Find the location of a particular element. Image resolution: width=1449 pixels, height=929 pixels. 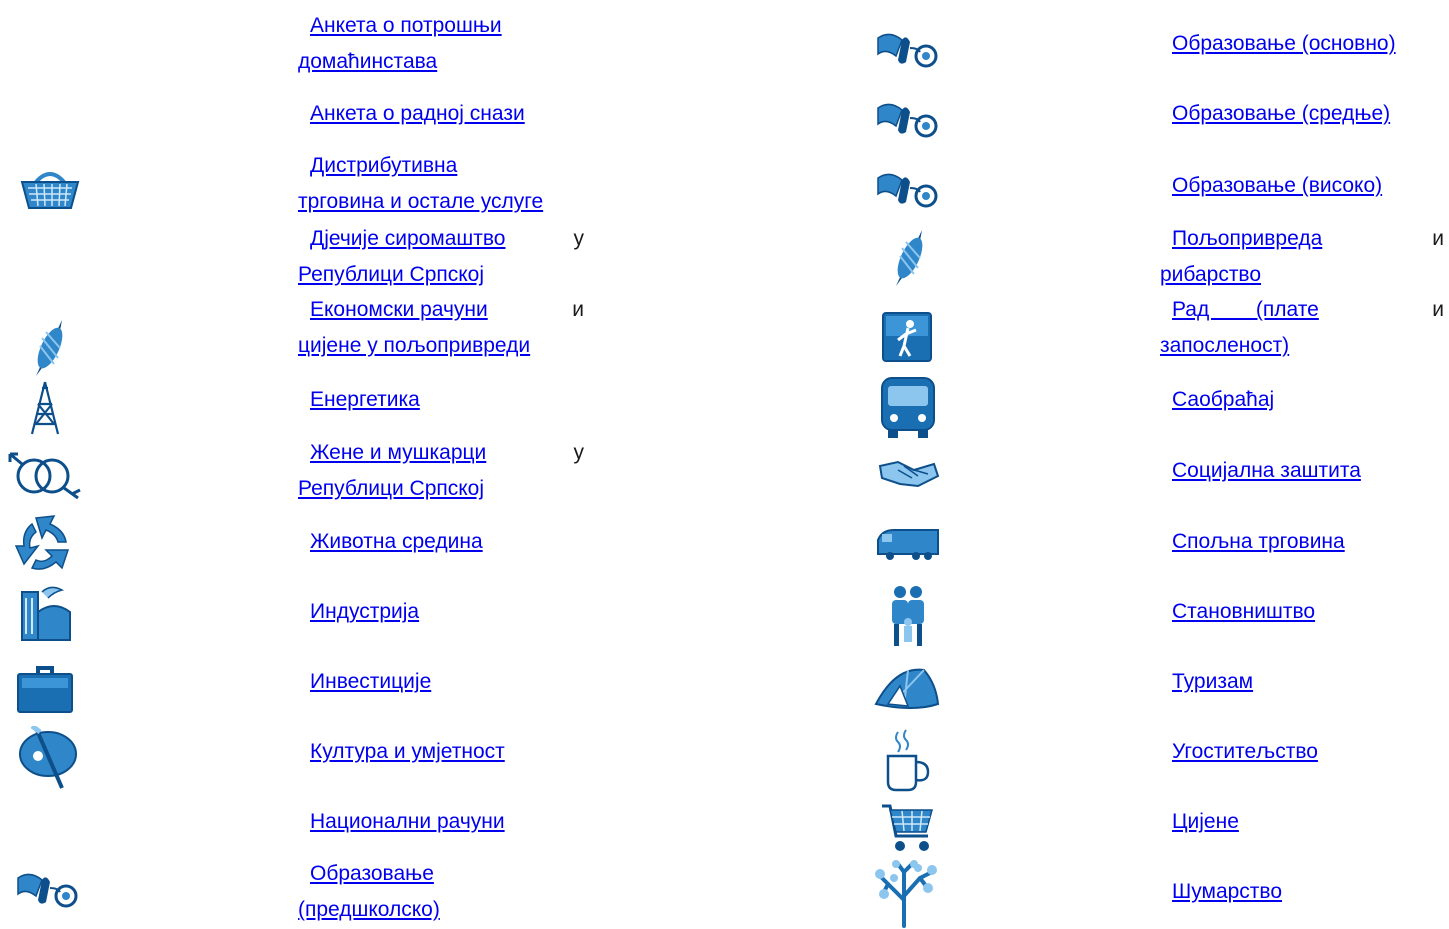

topic-environment: Животна средина is located at coordinates (396, 542).